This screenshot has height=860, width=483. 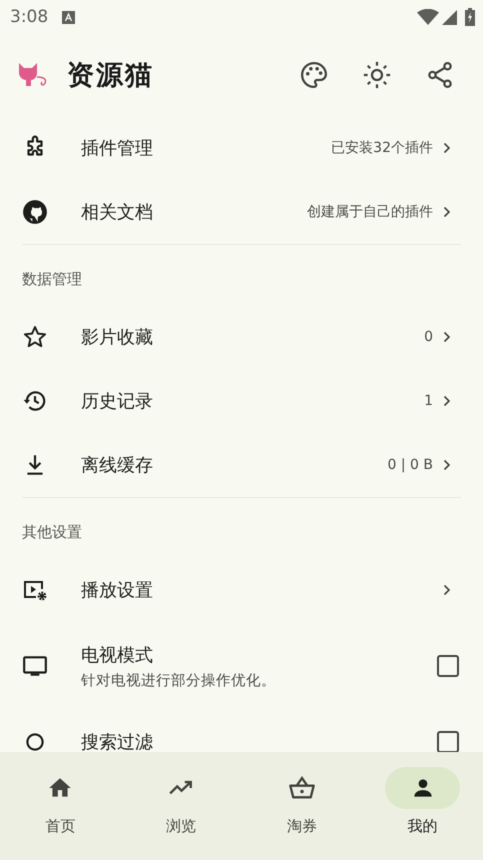 What do you see at coordinates (428, 17) in the screenshot?
I see `wifi-icon` at bounding box center [428, 17].